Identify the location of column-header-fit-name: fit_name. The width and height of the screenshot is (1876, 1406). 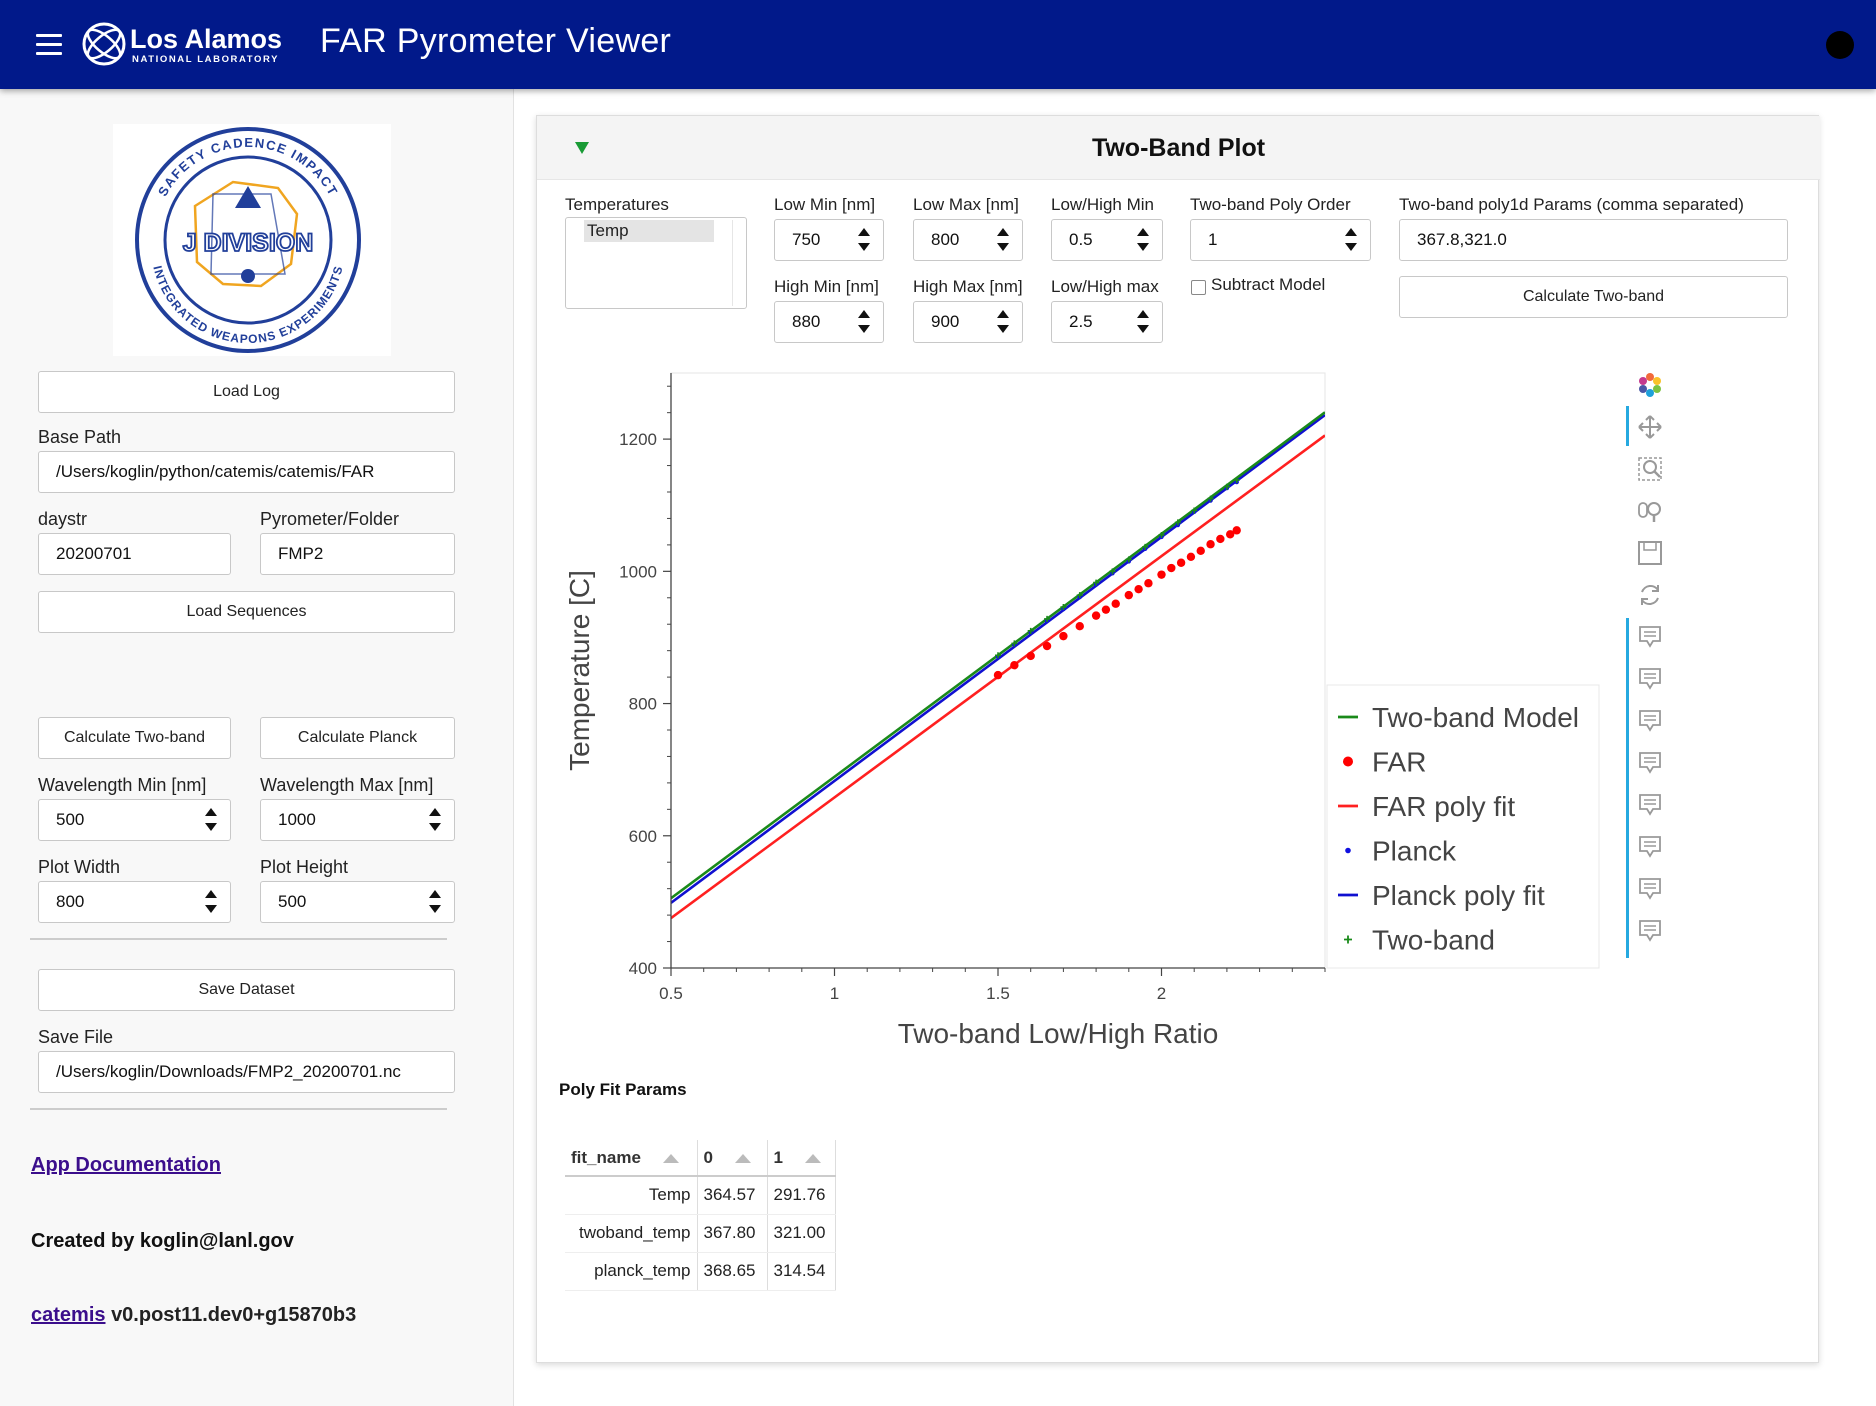
(631, 1158).